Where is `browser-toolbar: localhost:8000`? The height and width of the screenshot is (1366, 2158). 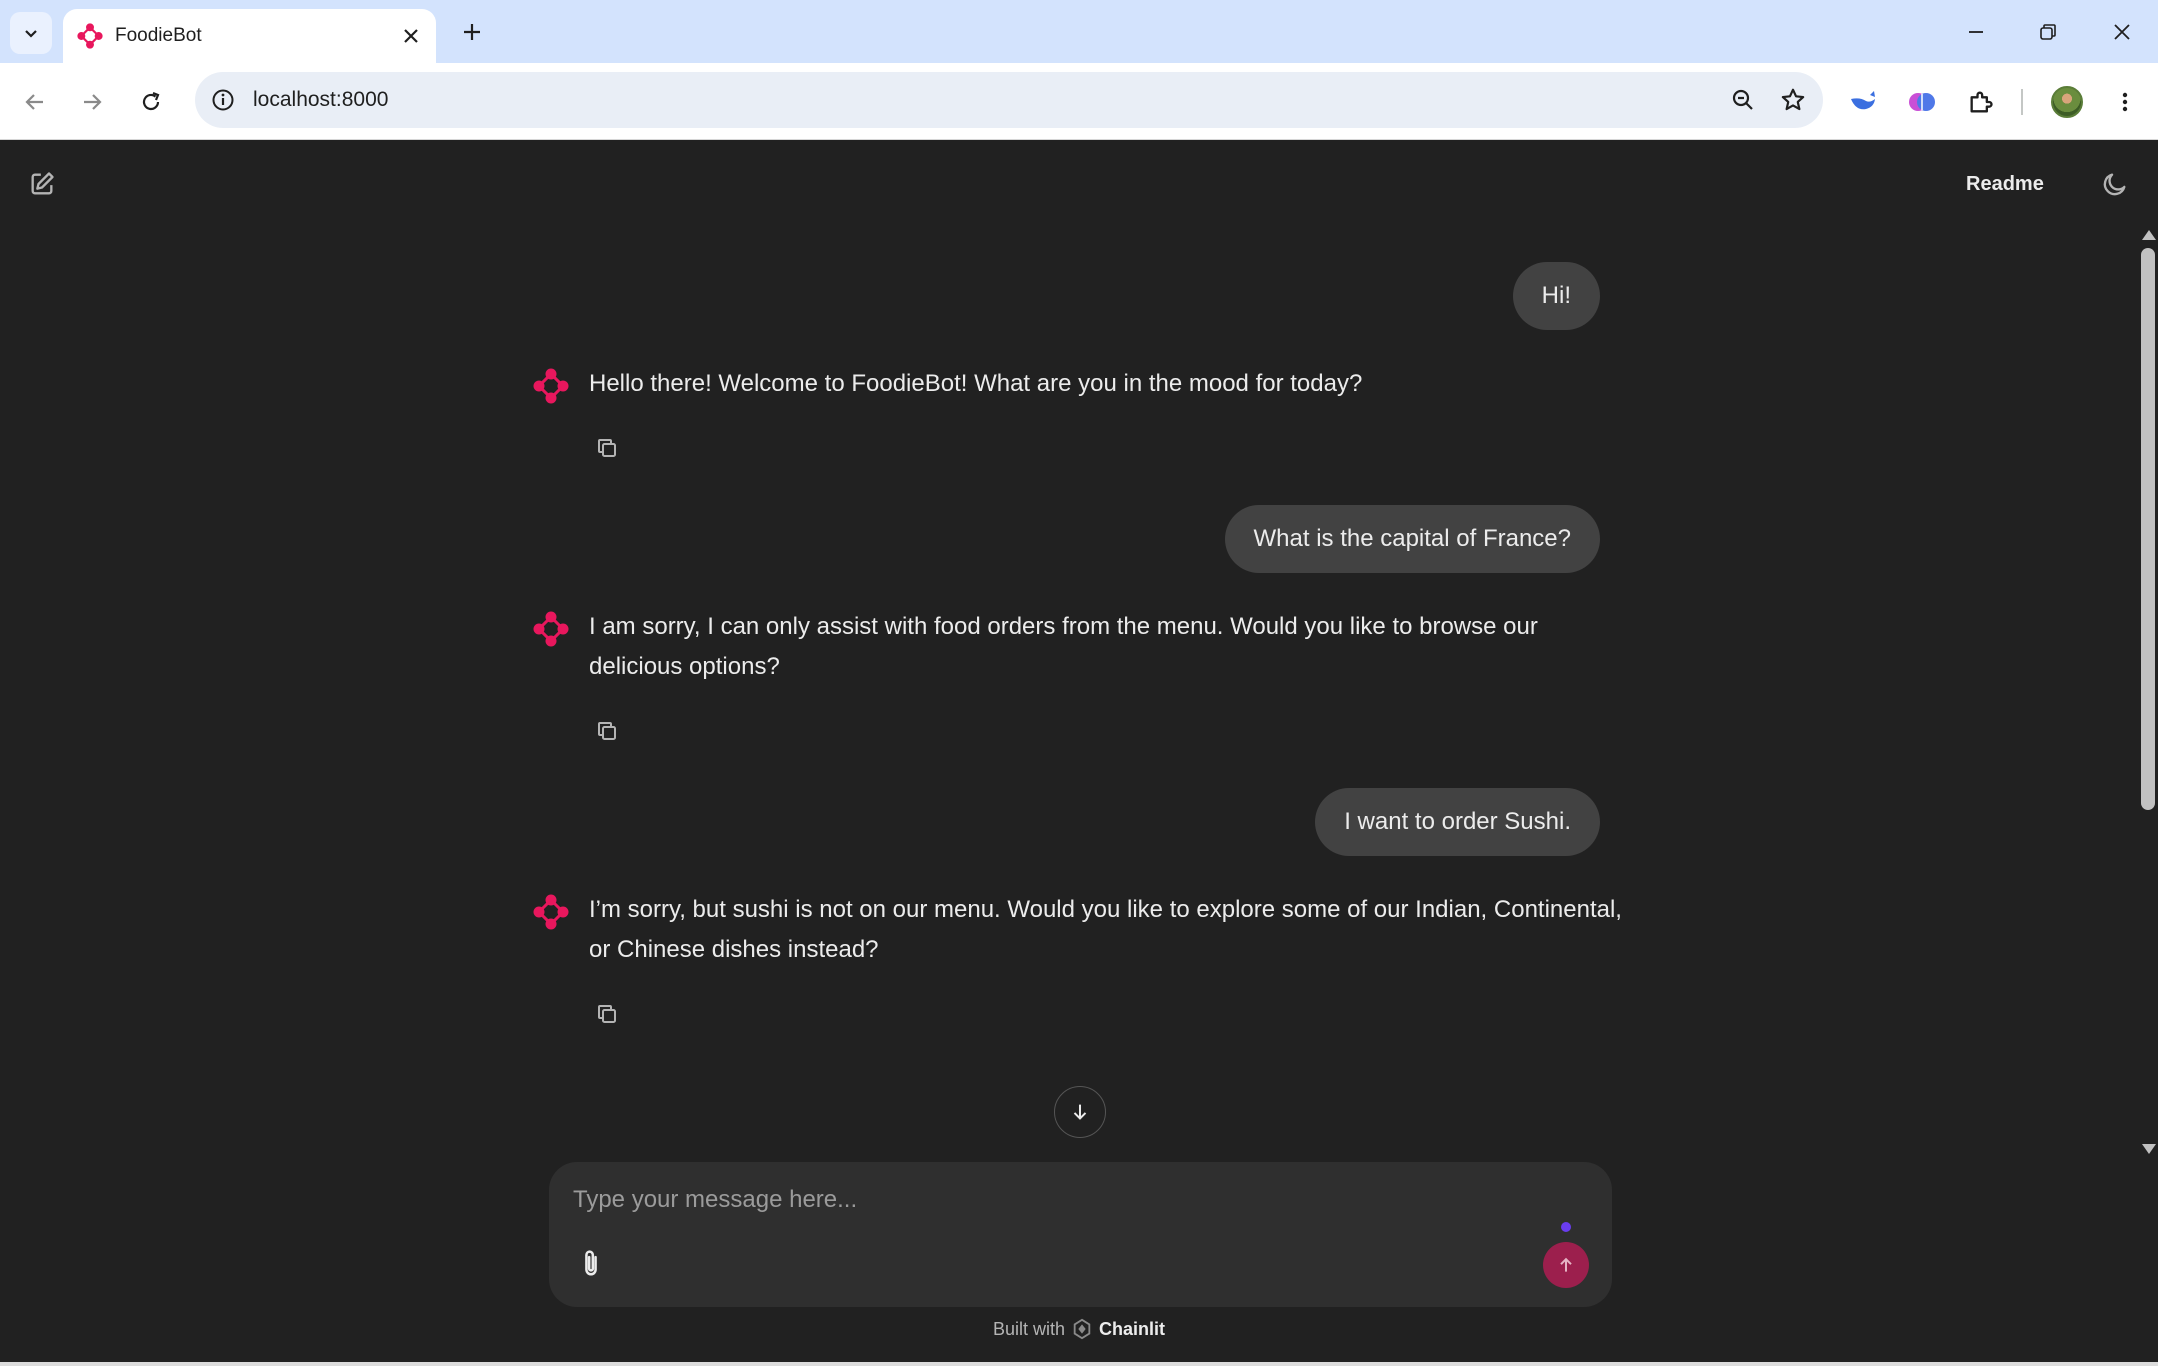
browser-toolbar: localhost:8000 is located at coordinates (1079, 101).